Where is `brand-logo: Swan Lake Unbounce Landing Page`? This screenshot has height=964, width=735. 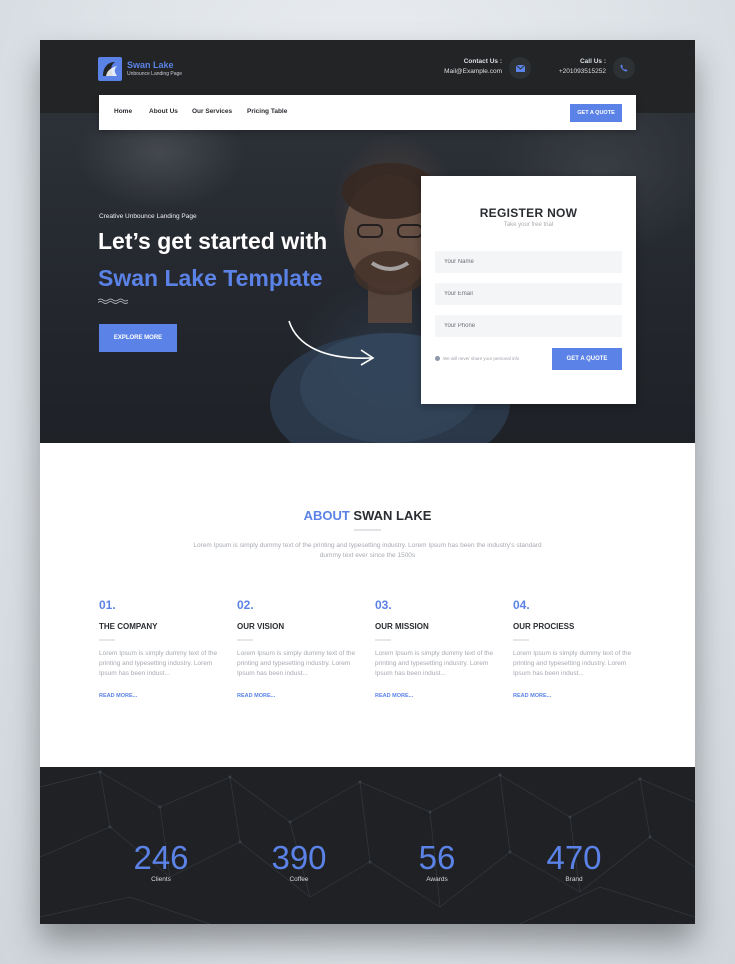
brand-logo: Swan Lake Unbounce Landing Page is located at coordinates (140, 69).